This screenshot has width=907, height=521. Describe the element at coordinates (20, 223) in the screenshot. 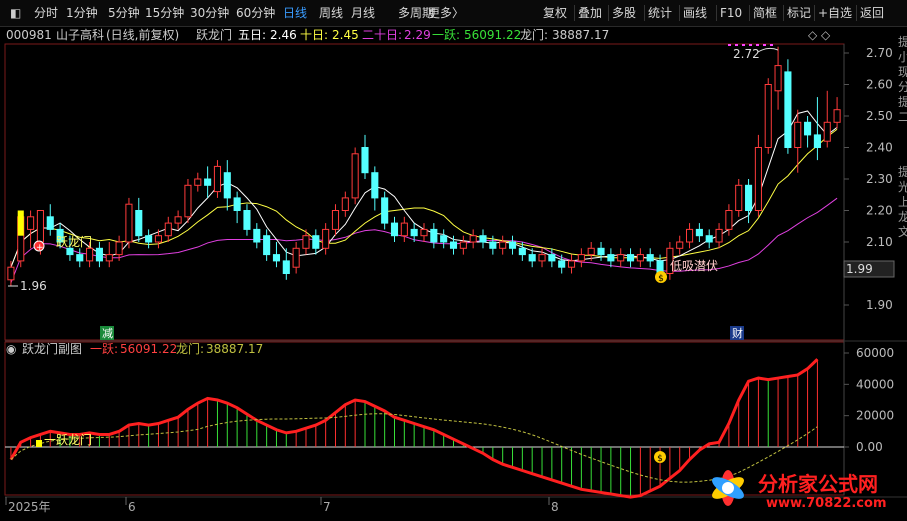

I see `highlight-candle` at that location.